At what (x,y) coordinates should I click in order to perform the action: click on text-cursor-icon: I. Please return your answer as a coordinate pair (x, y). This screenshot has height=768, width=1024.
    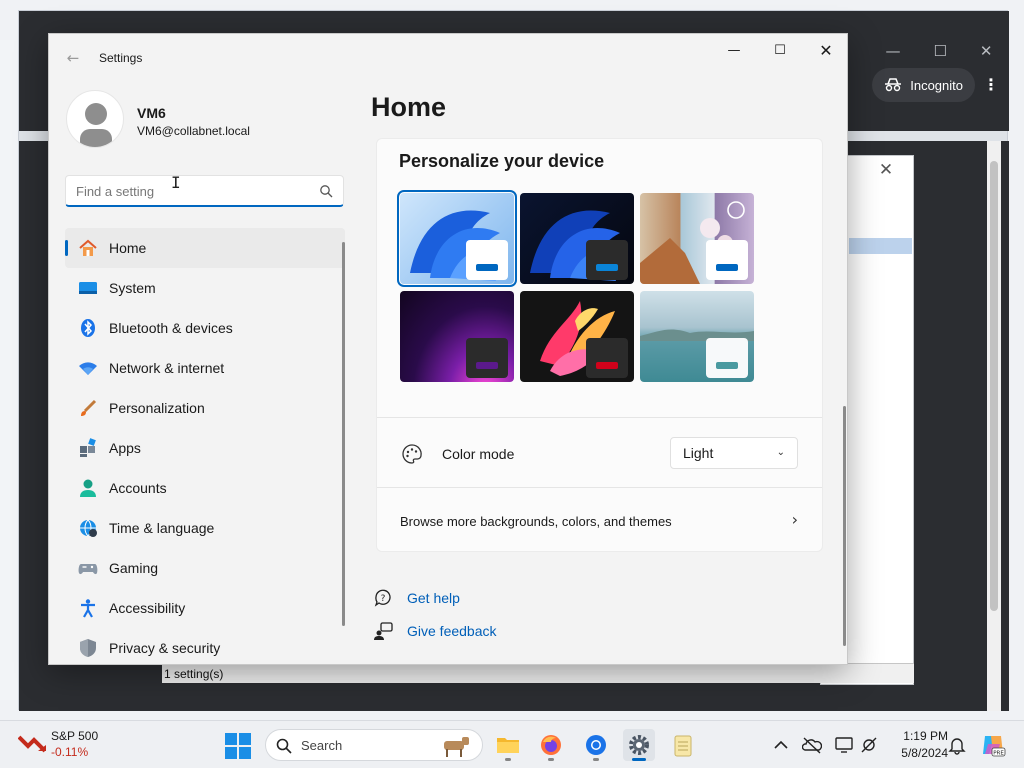
    Looking at the image, I should click on (176, 182).